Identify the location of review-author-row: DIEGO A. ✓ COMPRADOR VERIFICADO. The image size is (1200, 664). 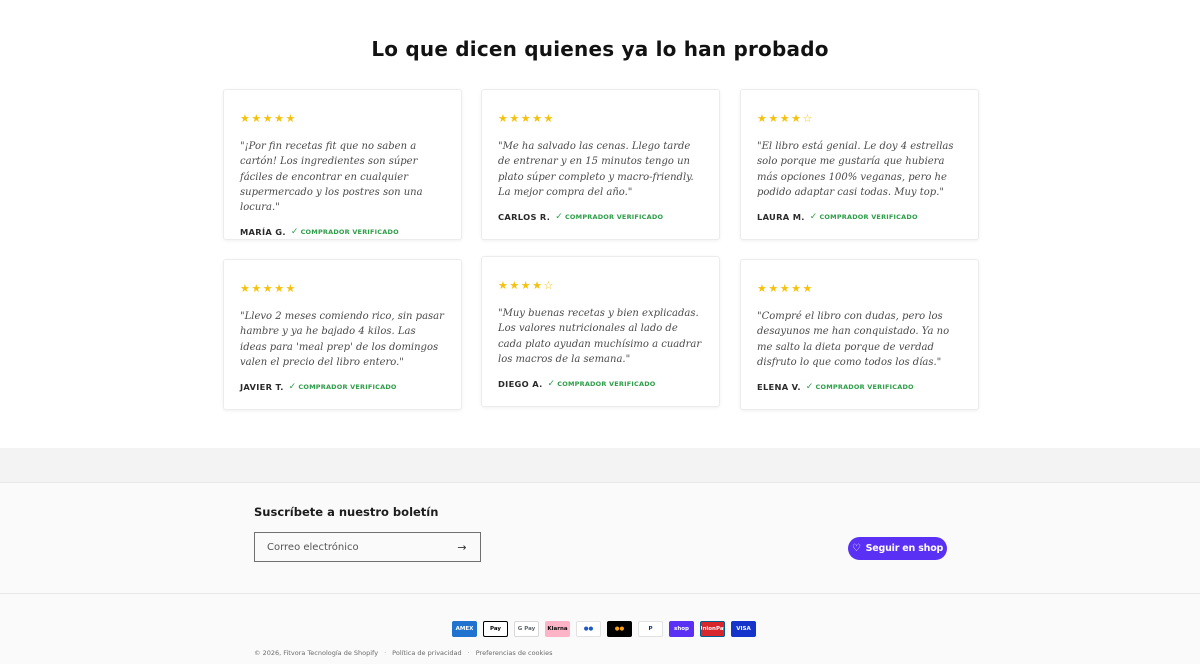
(600, 384).